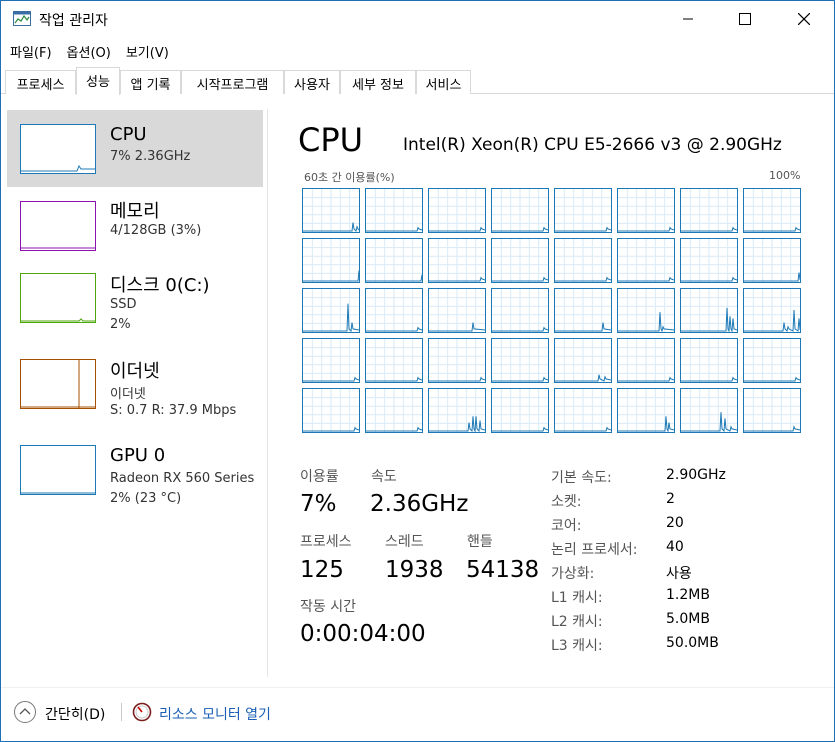 This screenshot has height=742, width=835. Describe the element at coordinates (98, 81) in the screenshot. I see `tab-performance: 성능` at that location.